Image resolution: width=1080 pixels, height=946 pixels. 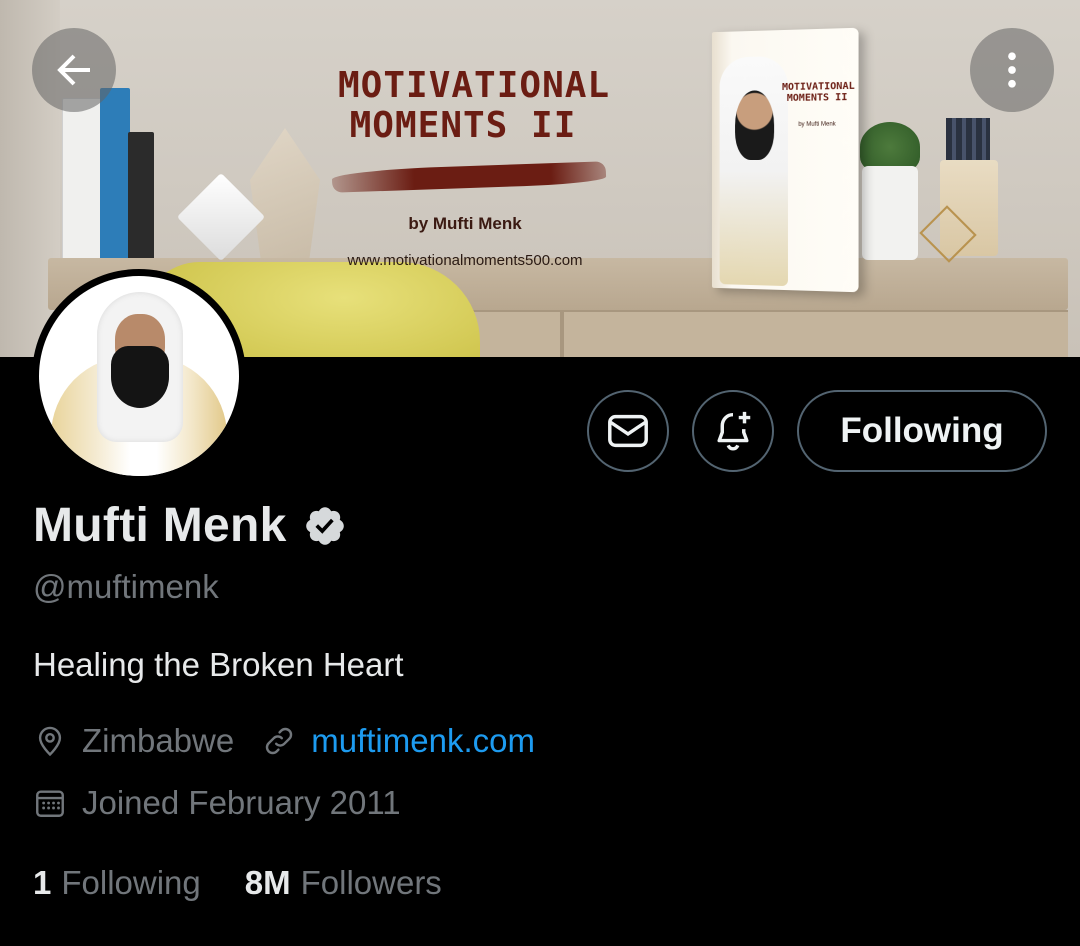 I want to click on username-handle: @muftimenk, so click(x=126, y=586).